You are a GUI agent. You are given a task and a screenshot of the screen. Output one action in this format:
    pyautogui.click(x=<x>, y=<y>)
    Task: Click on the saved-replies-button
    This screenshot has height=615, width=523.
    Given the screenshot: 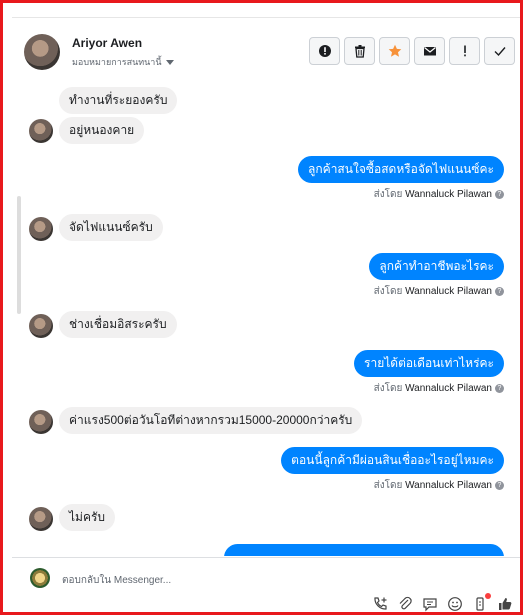 What is the action you would take?
    pyautogui.click(x=430, y=604)
    